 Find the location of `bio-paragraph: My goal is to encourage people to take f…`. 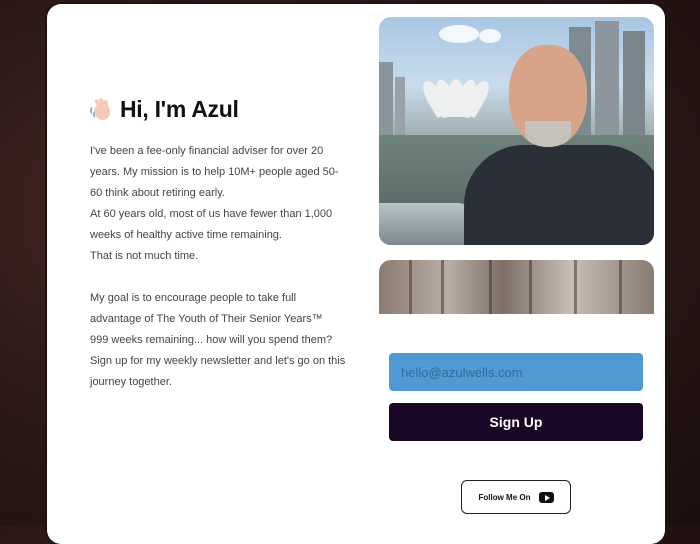

bio-paragraph: My goal is to encourage people to take f… is located at coordinates (206, 308).